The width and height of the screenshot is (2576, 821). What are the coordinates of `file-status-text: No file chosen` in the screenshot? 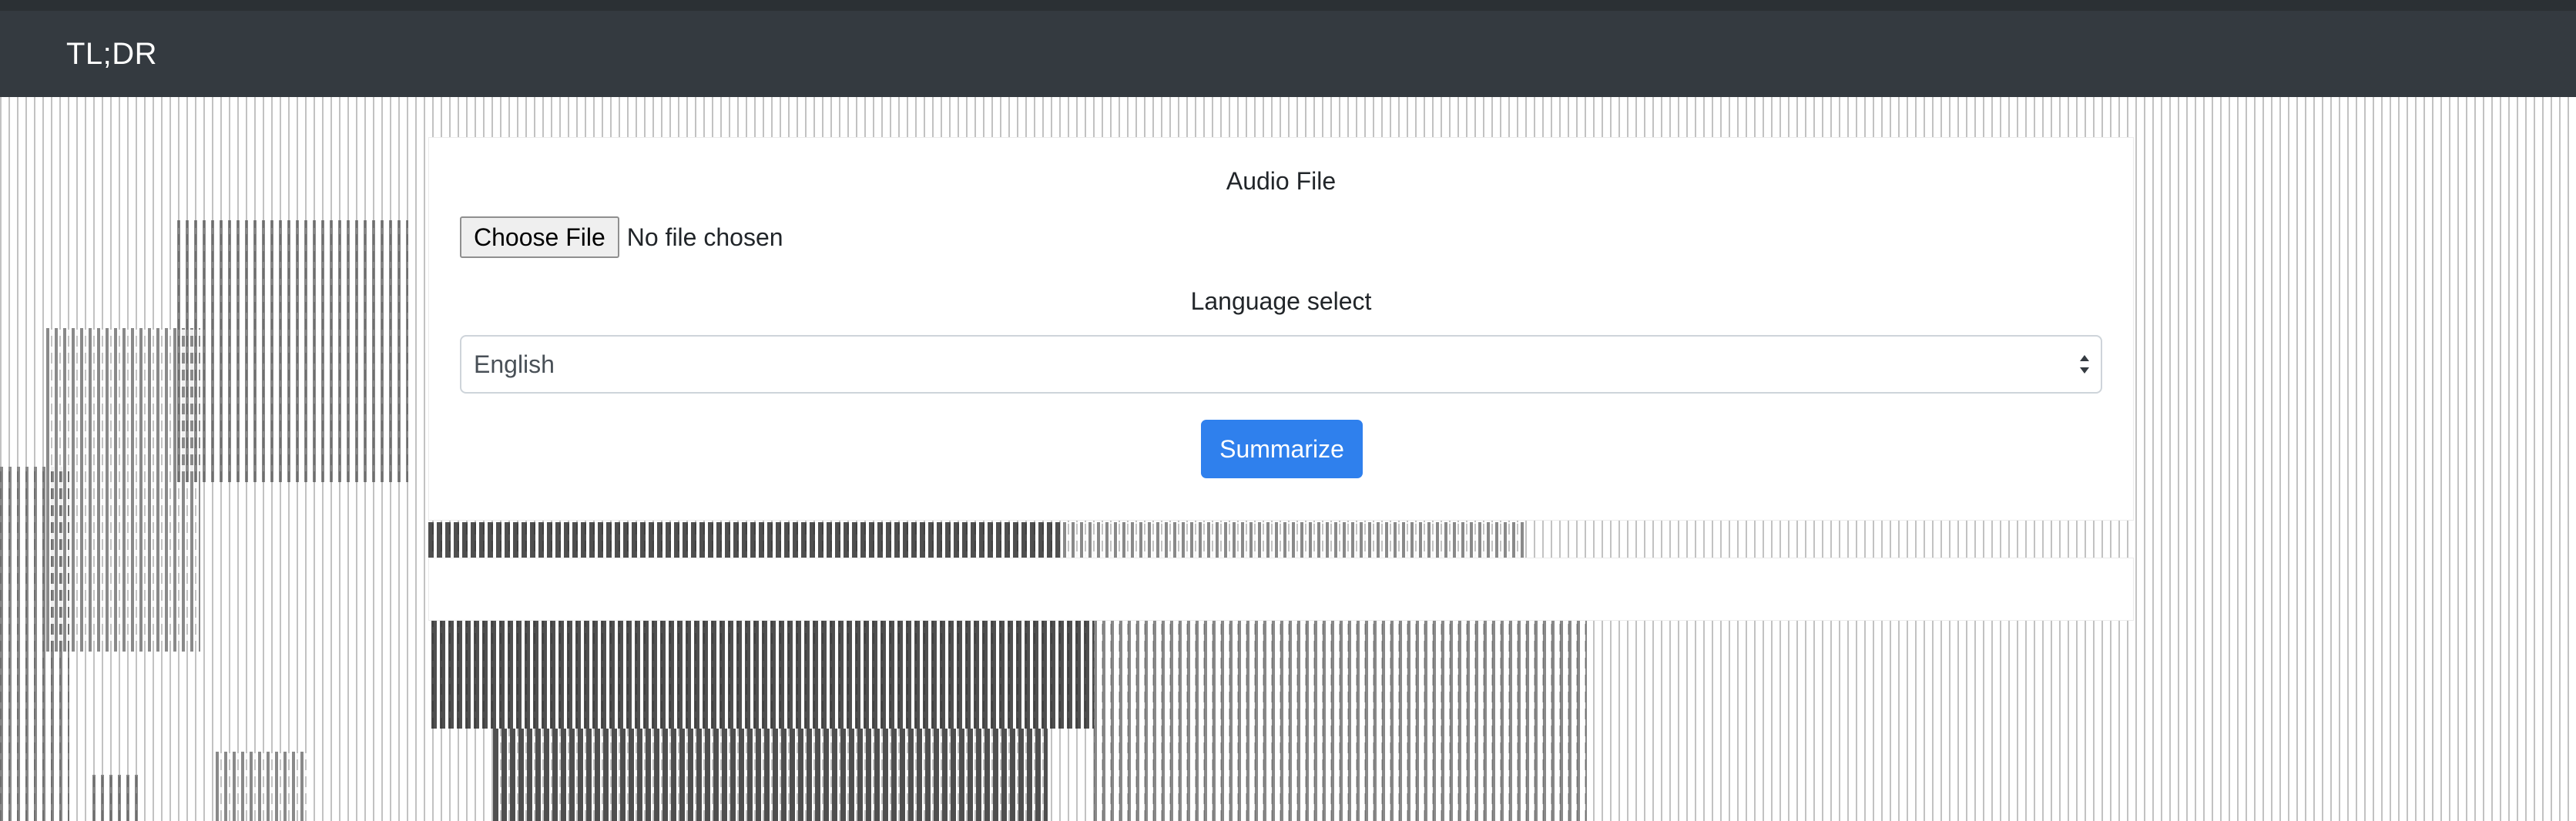 It's located at (704, 237).